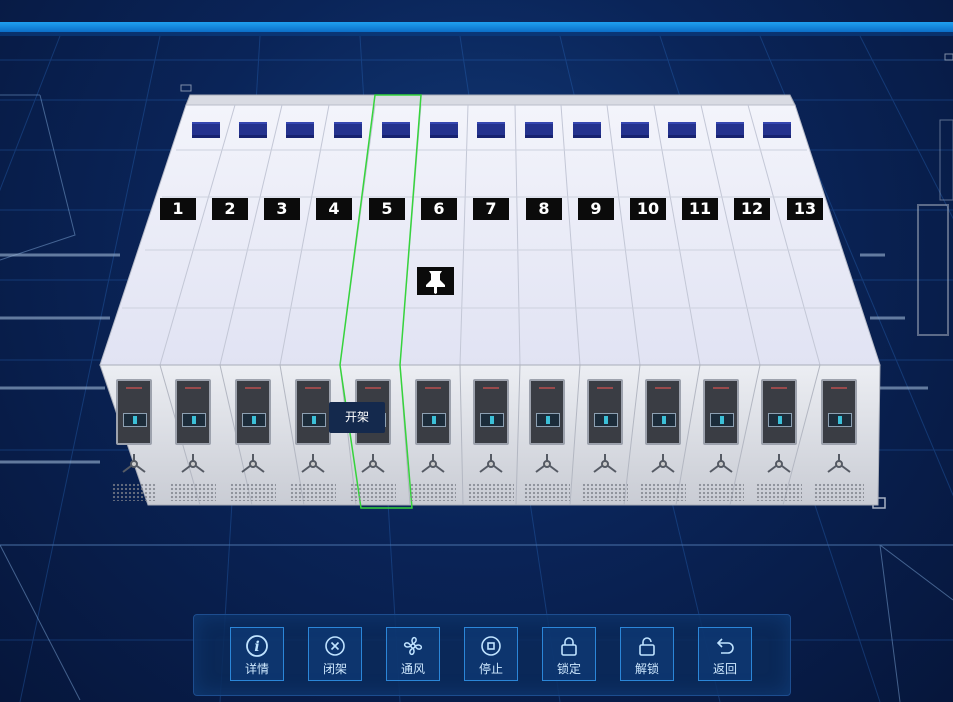 The width and height of the screenshot is (953, 702). Describe the element at coordinates (724, 669) in the screenshot. I see `return-label: 返回` at that location.